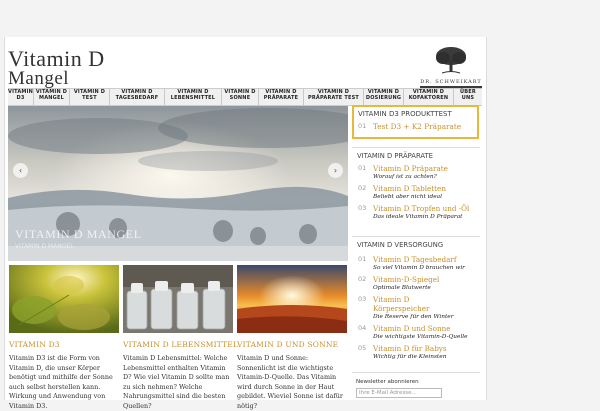 The width and height of the screenshot is (600, 411). What do you see at coordinates (413, 304) in the screenshot?
I see `item-title: Vitamin D Körperspeicher` at bounding box center [413, 304].